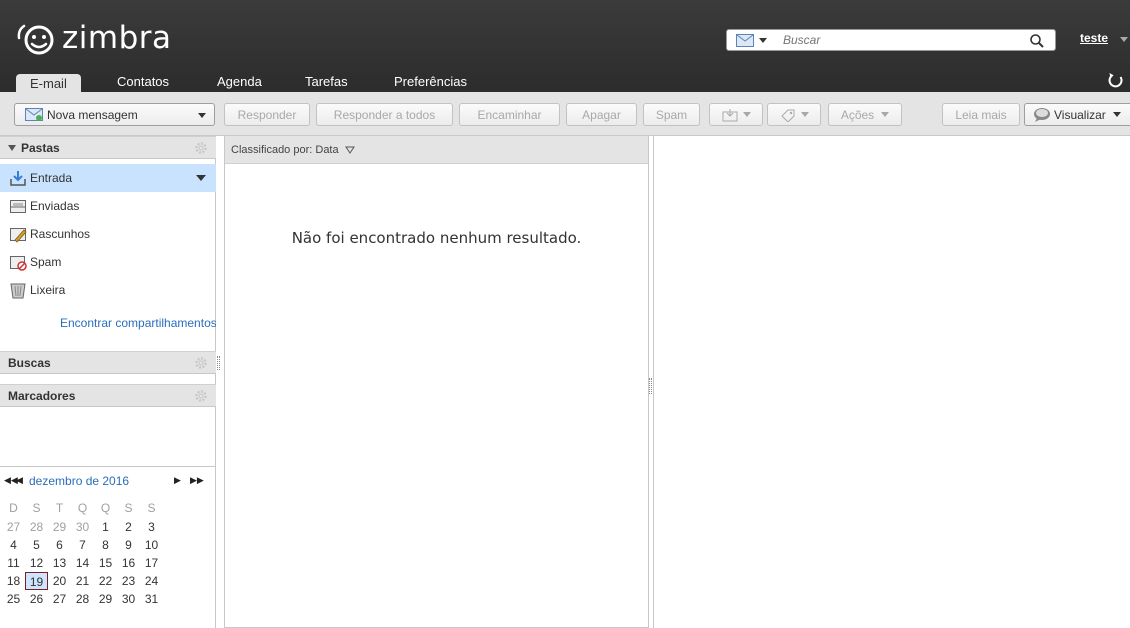 The image size is (1130, 628). What do you see at coordinates (82, 545) in the screenshot?
I see `calendar-day: 7` at bounding box center [82, 545].